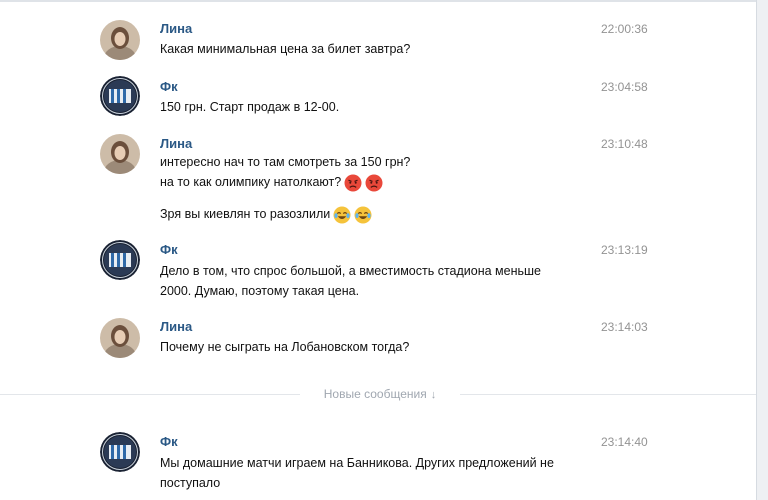  What do you see at coordinates (250, 107) in the screenshot?
I see `message-line: 150 грн. Старт продаж в 12-00.` at bounding box center [250, 107].